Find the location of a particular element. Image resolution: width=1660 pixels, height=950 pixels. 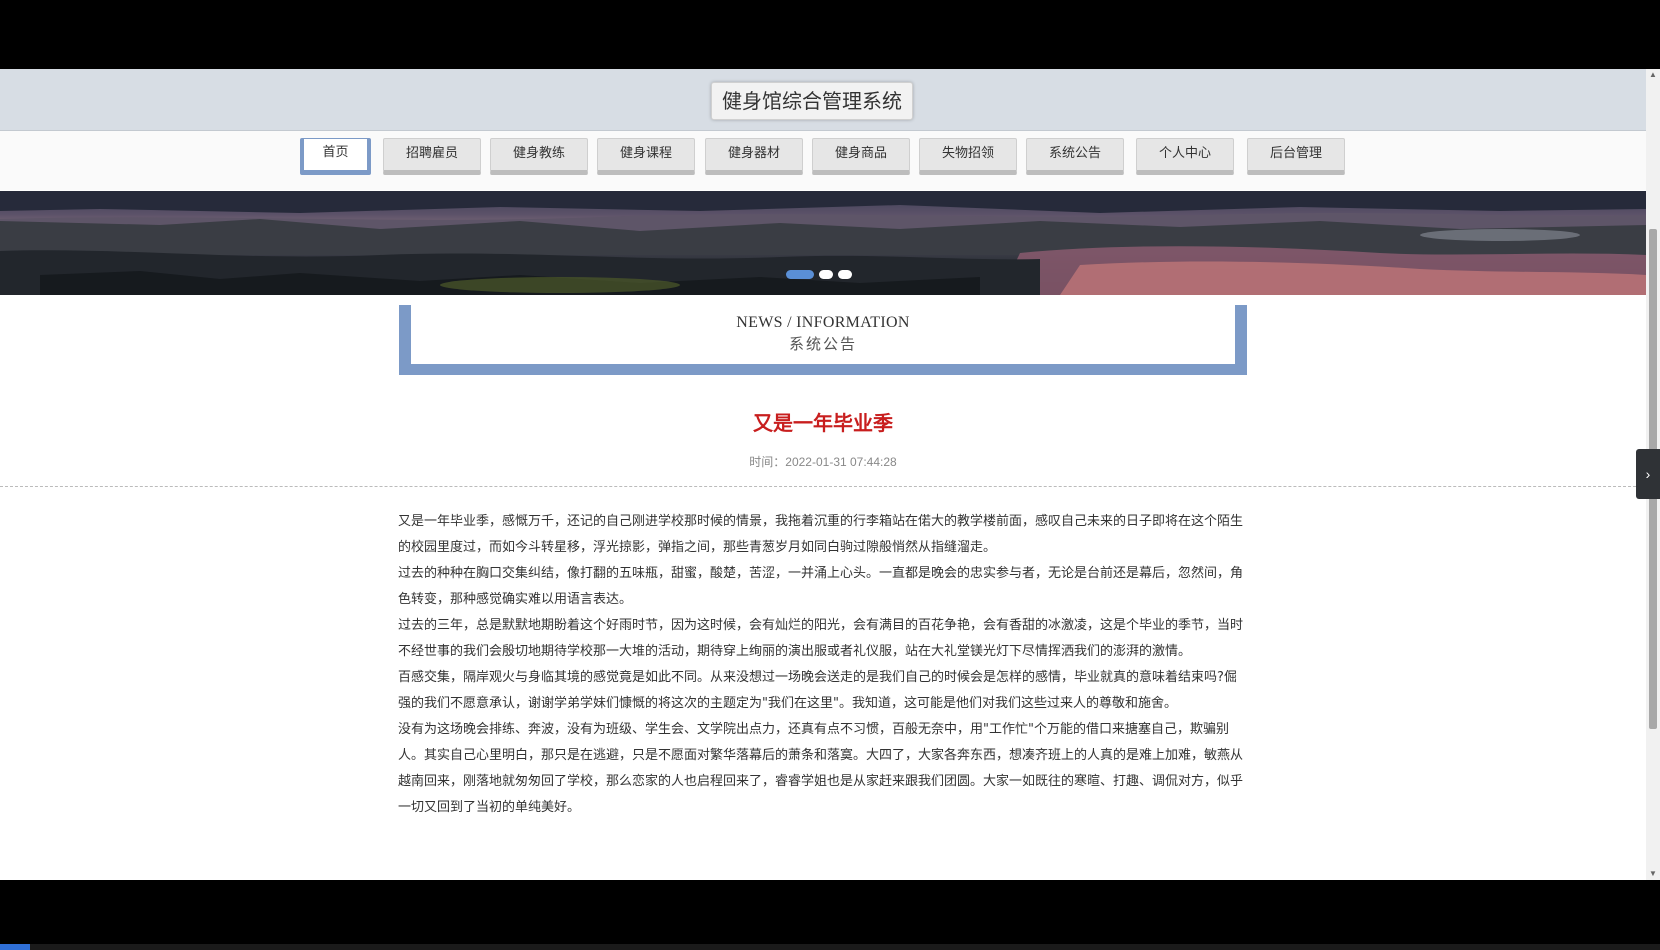

chevron-right-icon: › is located at coordinates (1648, 474).